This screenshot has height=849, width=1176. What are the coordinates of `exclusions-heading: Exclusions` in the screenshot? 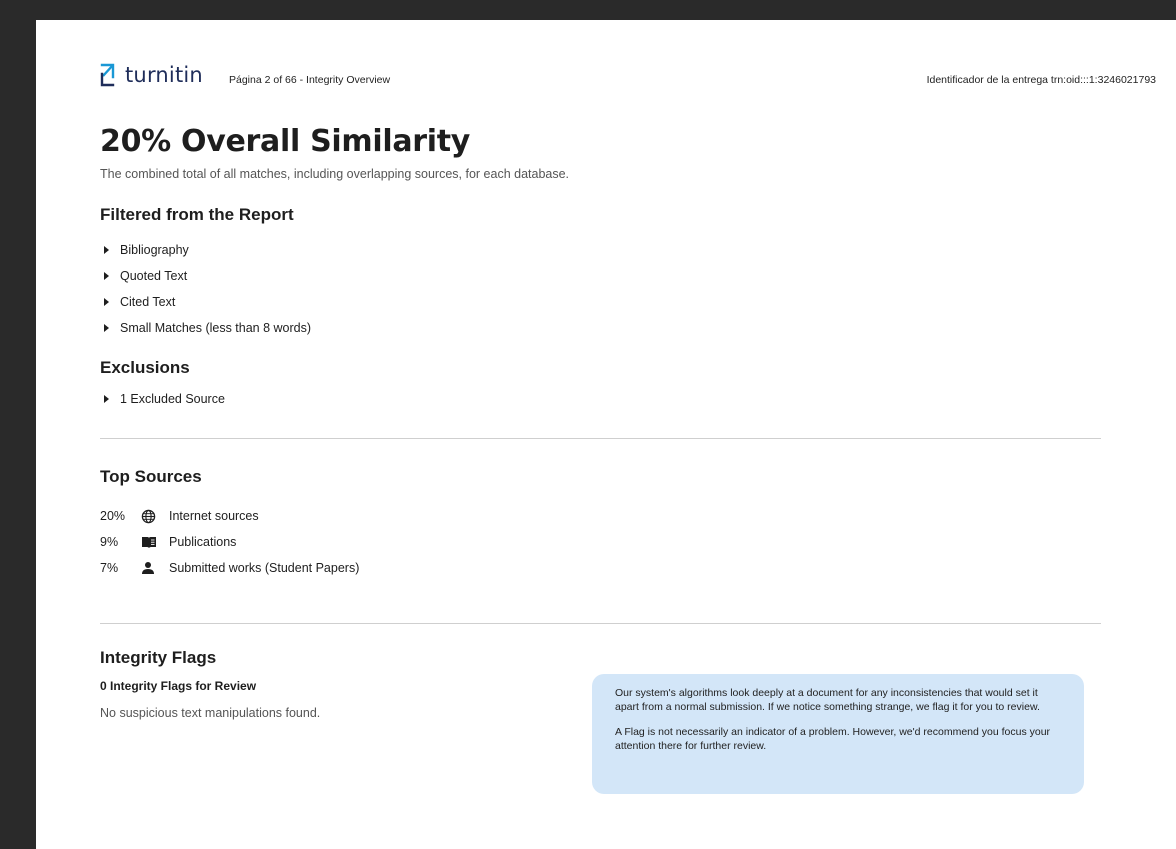 It's located at (145, 367).